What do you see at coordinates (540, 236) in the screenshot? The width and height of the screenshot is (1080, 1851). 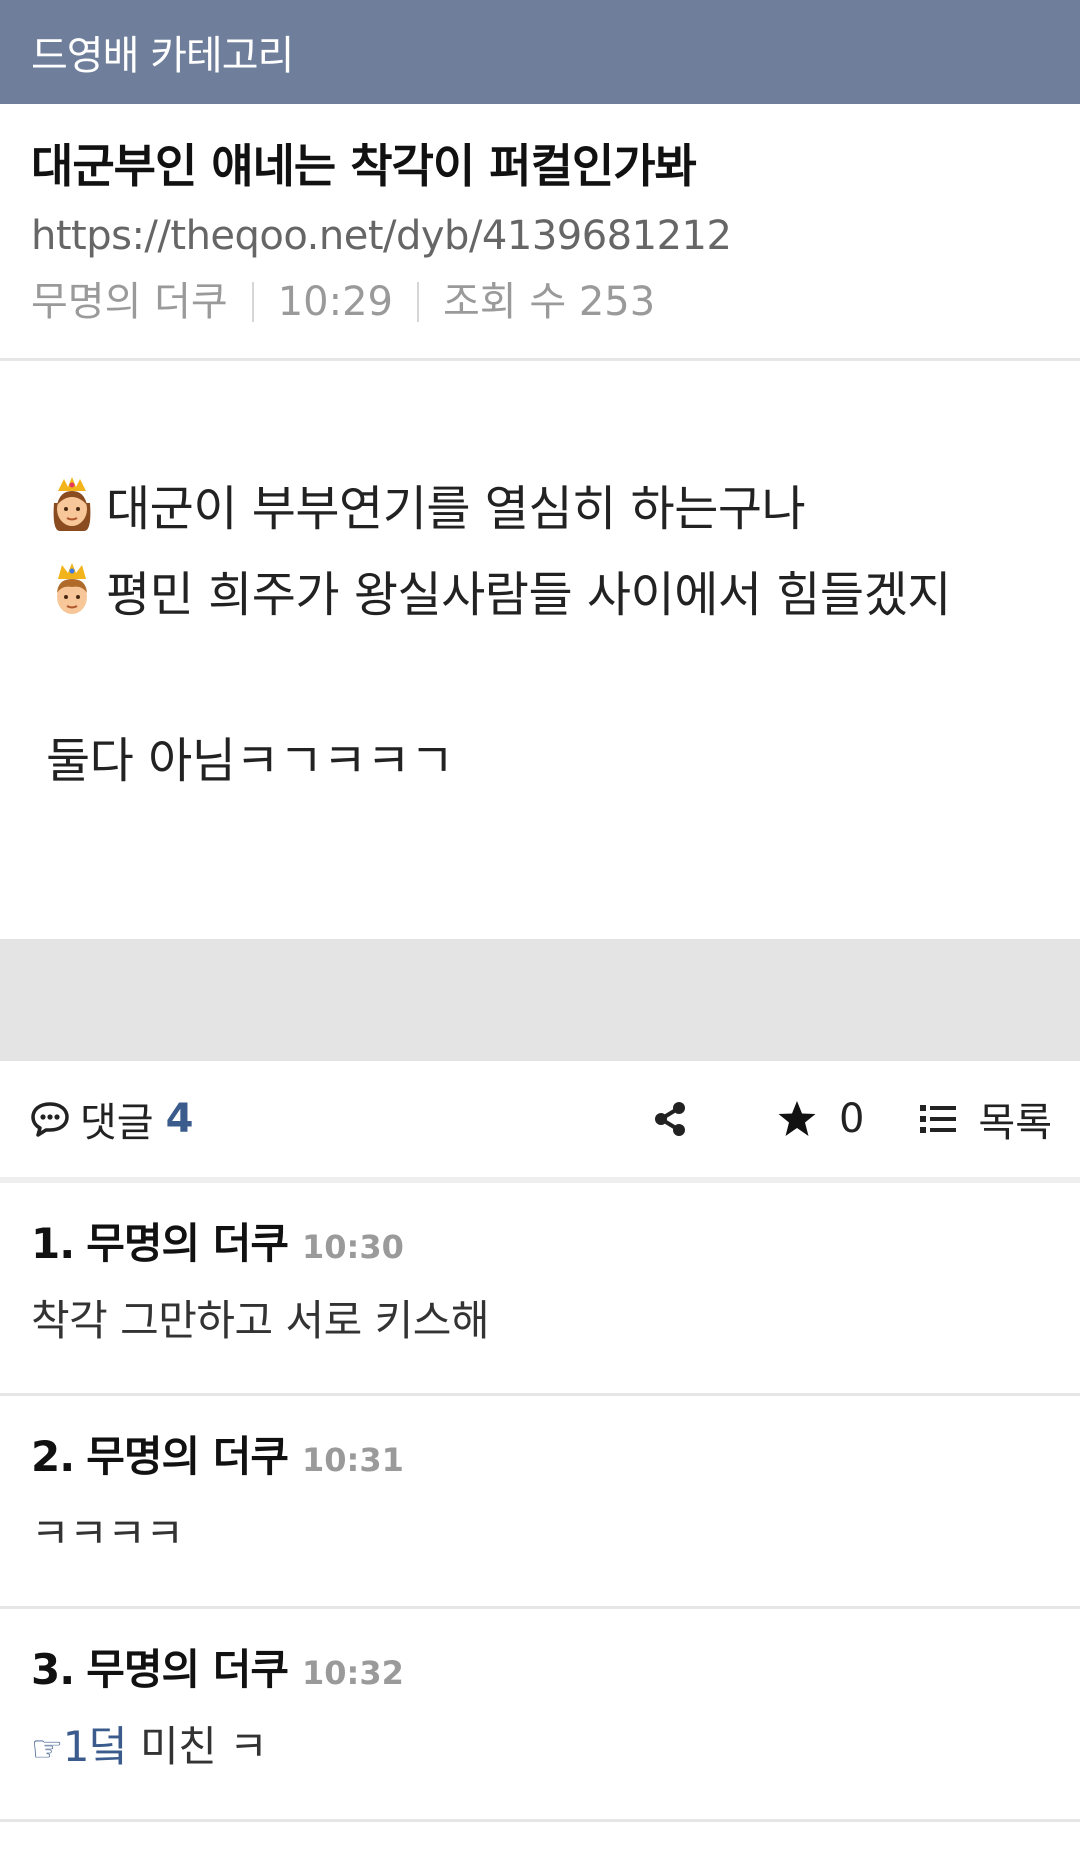 I see `post-url: https://theqoo.net/dyb/4139681212` at bounding box center [540, 236].